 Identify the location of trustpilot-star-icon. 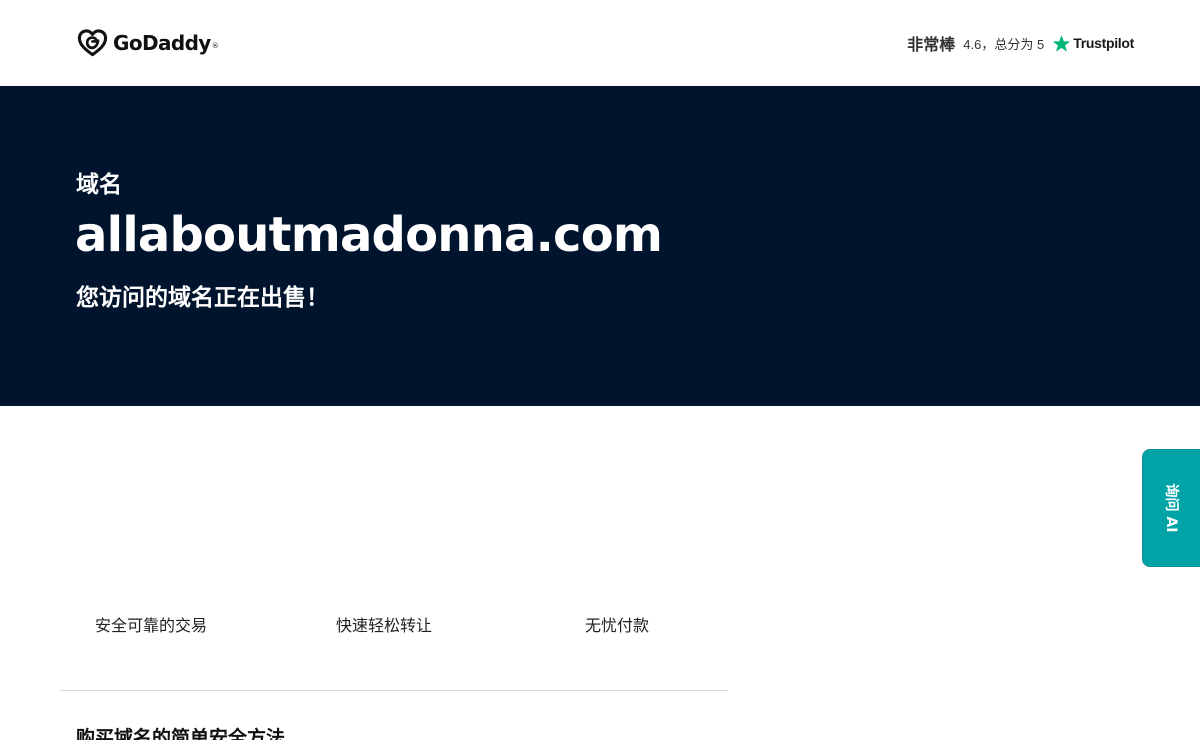
(1062, 43).